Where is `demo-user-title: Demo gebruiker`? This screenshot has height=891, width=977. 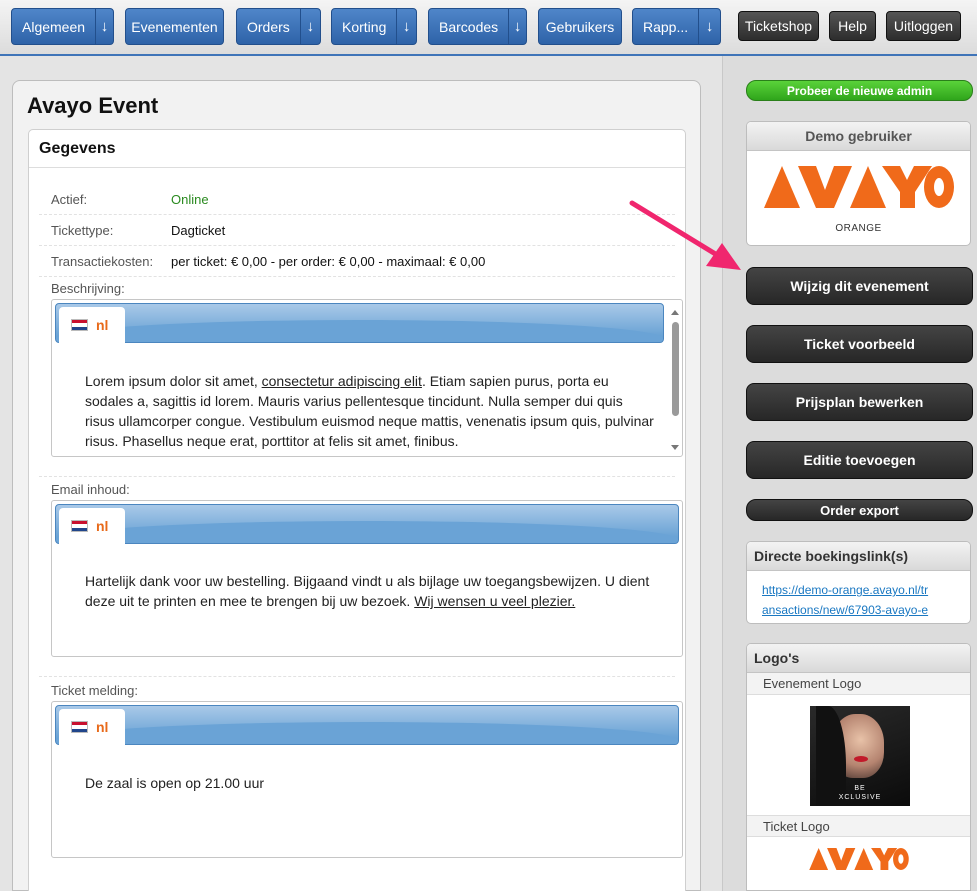
demo-user-title: Demo gebruiker is located at coordinates (858, 136).